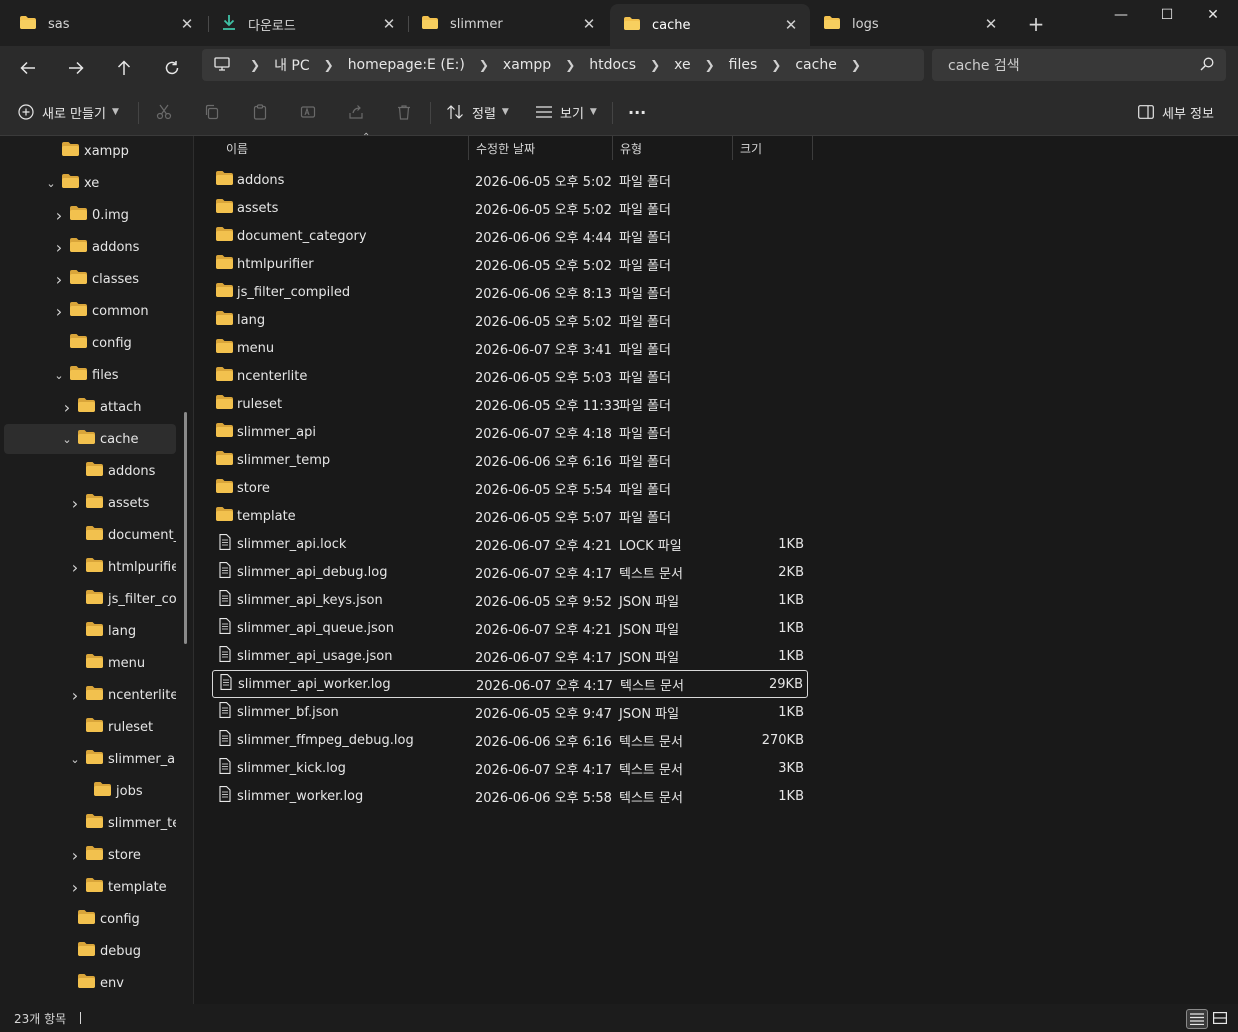 Image resolution: width=1238 pixels, height=1032 pixels. Describe the element at coordinates (612, 65) in the screenshot. I see `breadcrumb-htdocs: htdocs` at that location.